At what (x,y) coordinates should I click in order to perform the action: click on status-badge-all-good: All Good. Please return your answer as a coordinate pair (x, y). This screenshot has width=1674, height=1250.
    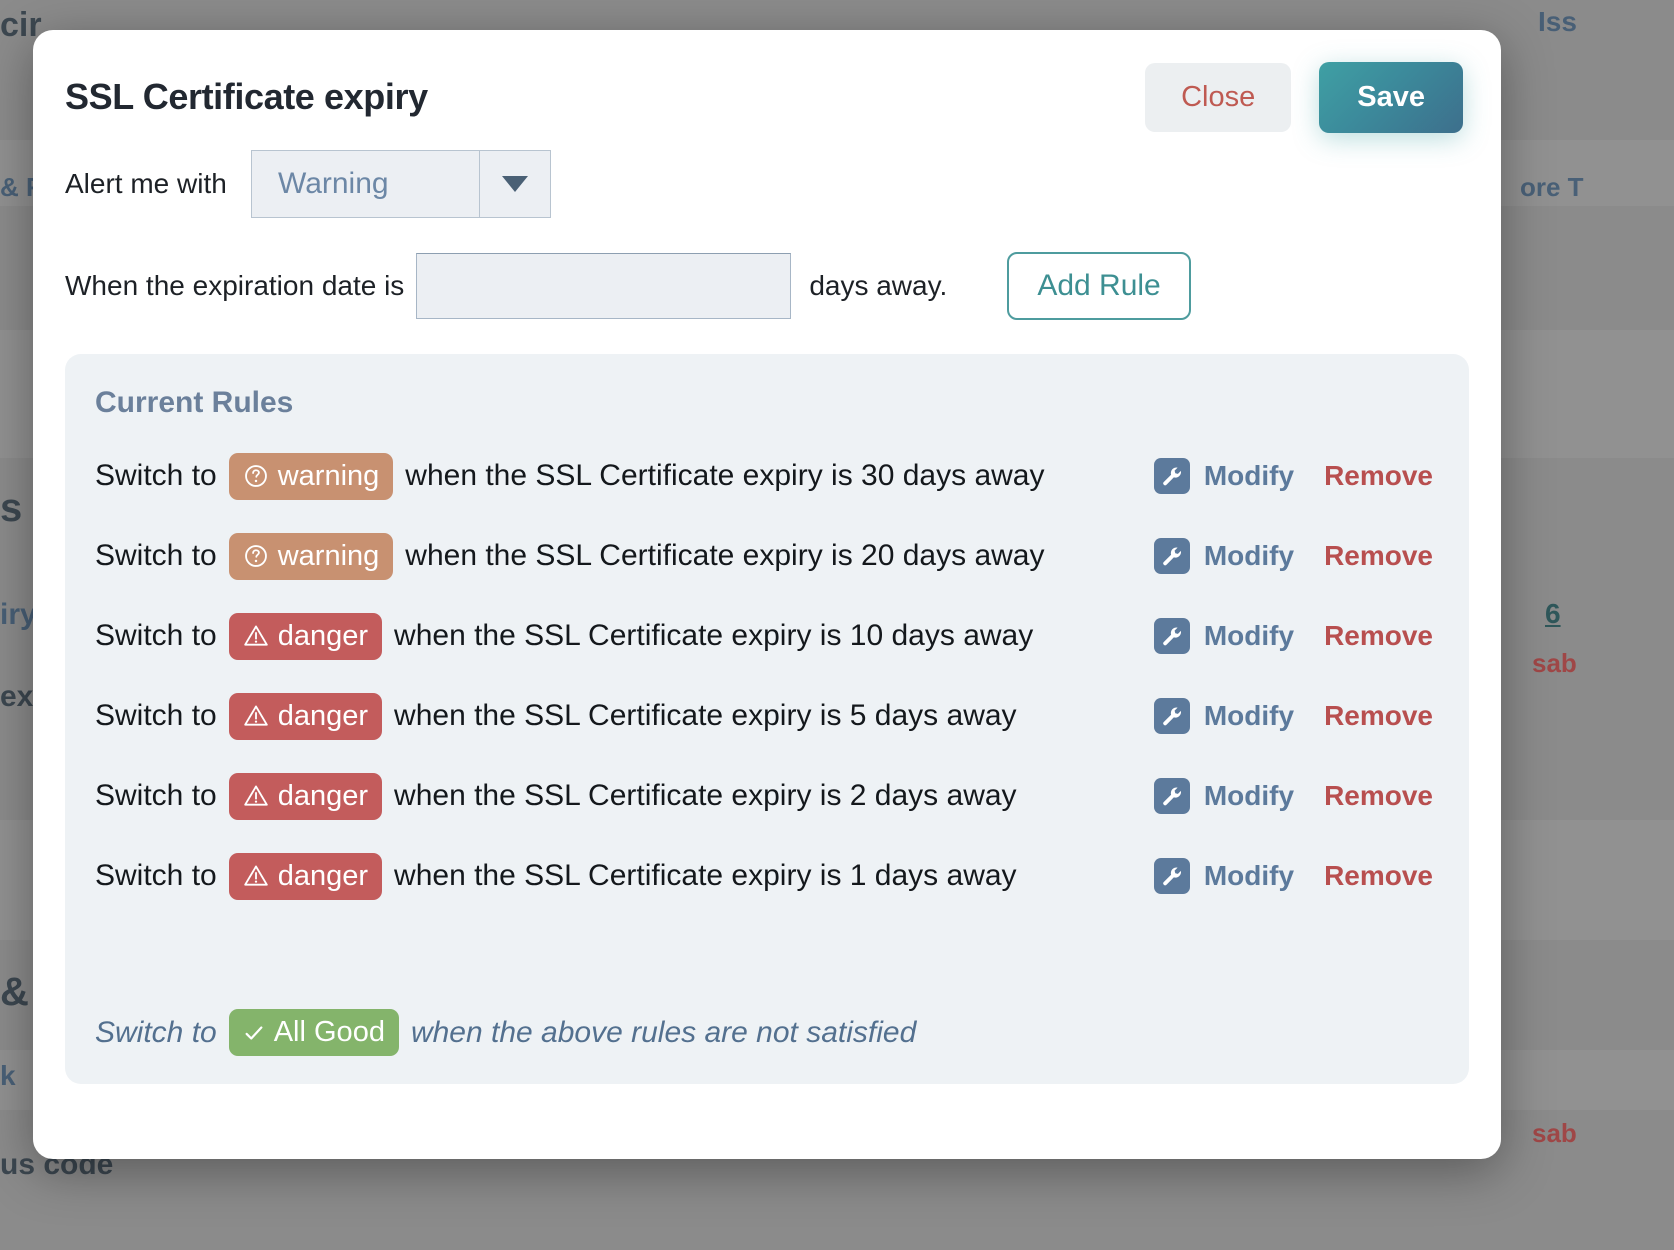
    Looking at the image, I should click on (313, 1032).